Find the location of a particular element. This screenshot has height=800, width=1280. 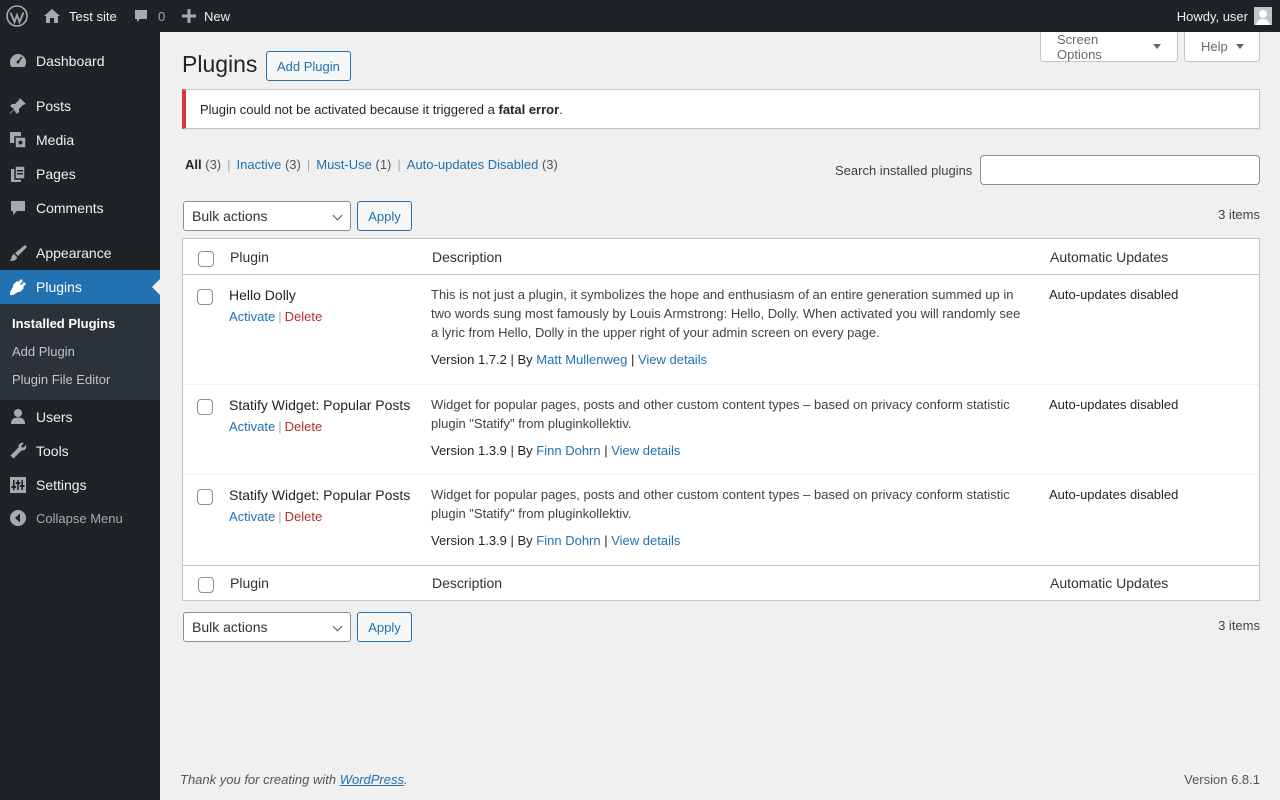

column-header-description: Description is located at coordinates (467, 257).